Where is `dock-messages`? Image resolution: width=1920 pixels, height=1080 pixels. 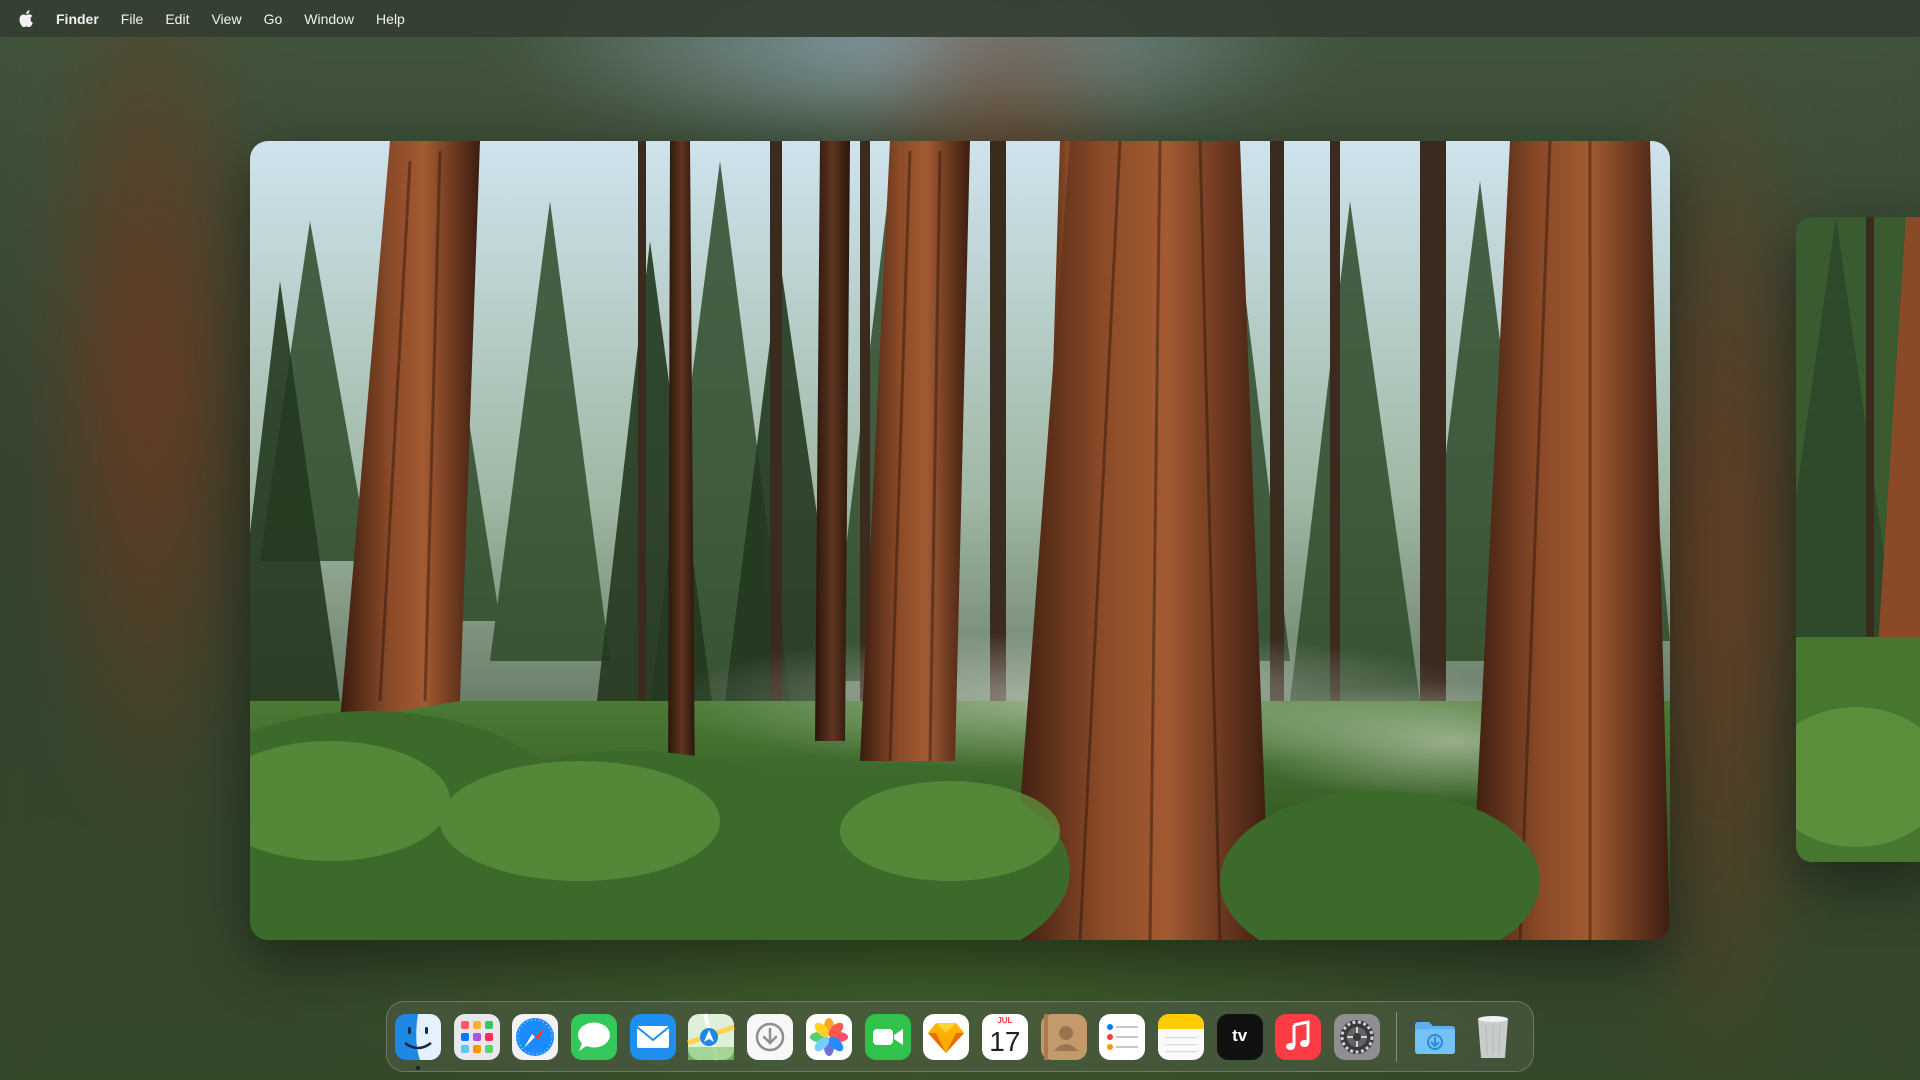
dock-messages is located at coordinates (594, 1037).